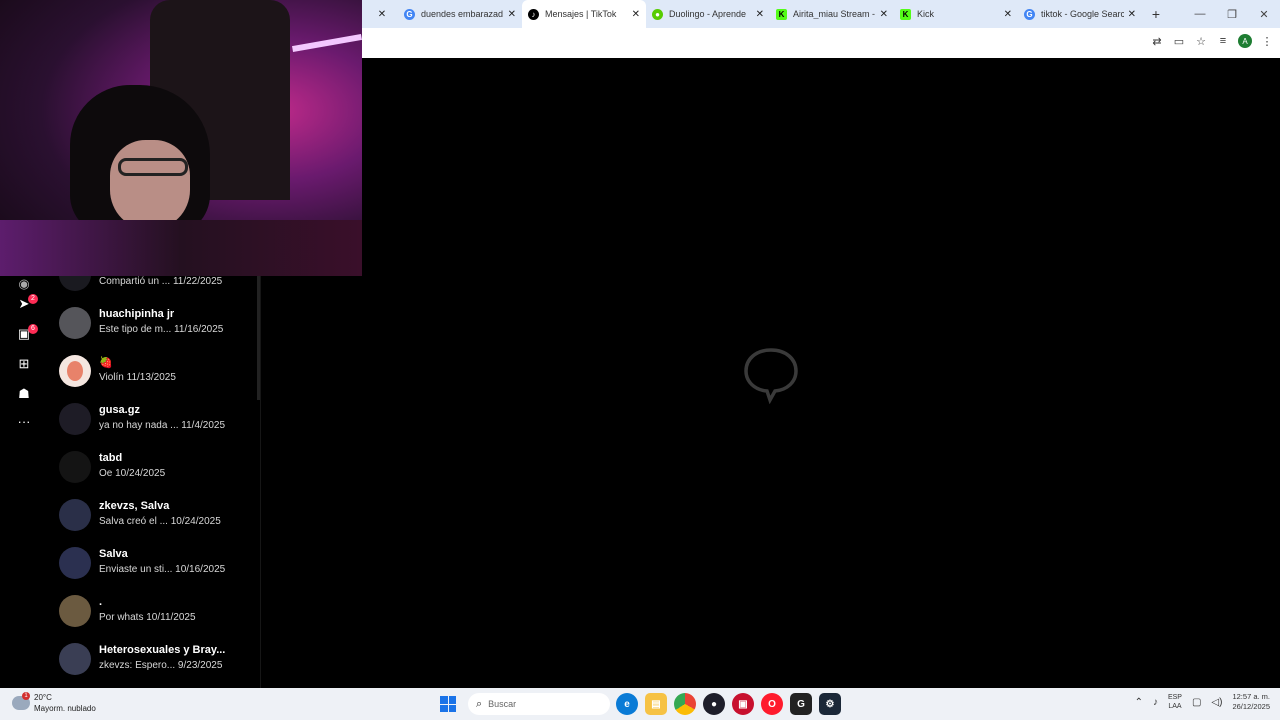 This screenshot has width=1280, height=720. I want to click on conversation-name: huachipinha jr, so click(137, 314).